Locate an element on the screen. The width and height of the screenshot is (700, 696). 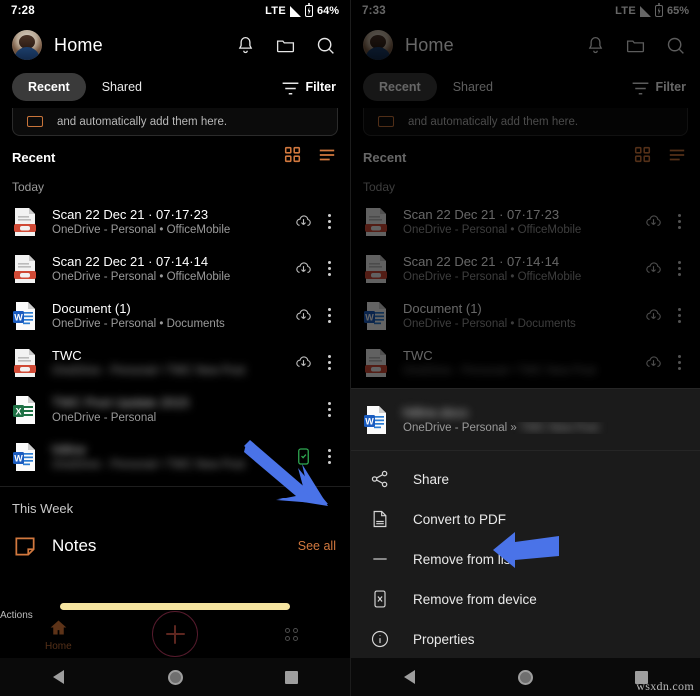
scan-card-icon is located at coordinates (35, 122).